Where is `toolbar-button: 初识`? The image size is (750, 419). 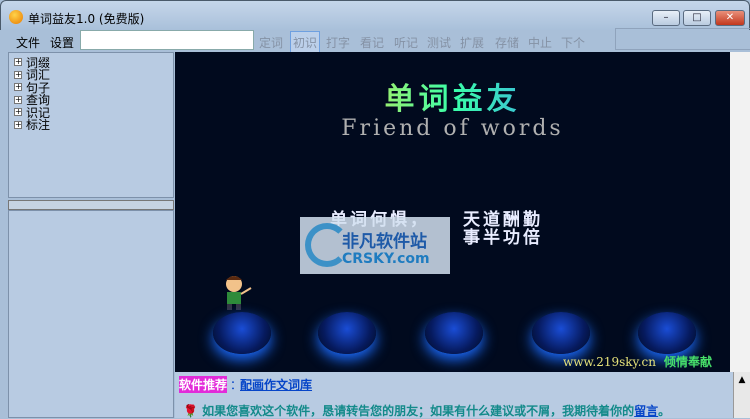
toolbar-button: 初识 is located at coordinates (305, 42).